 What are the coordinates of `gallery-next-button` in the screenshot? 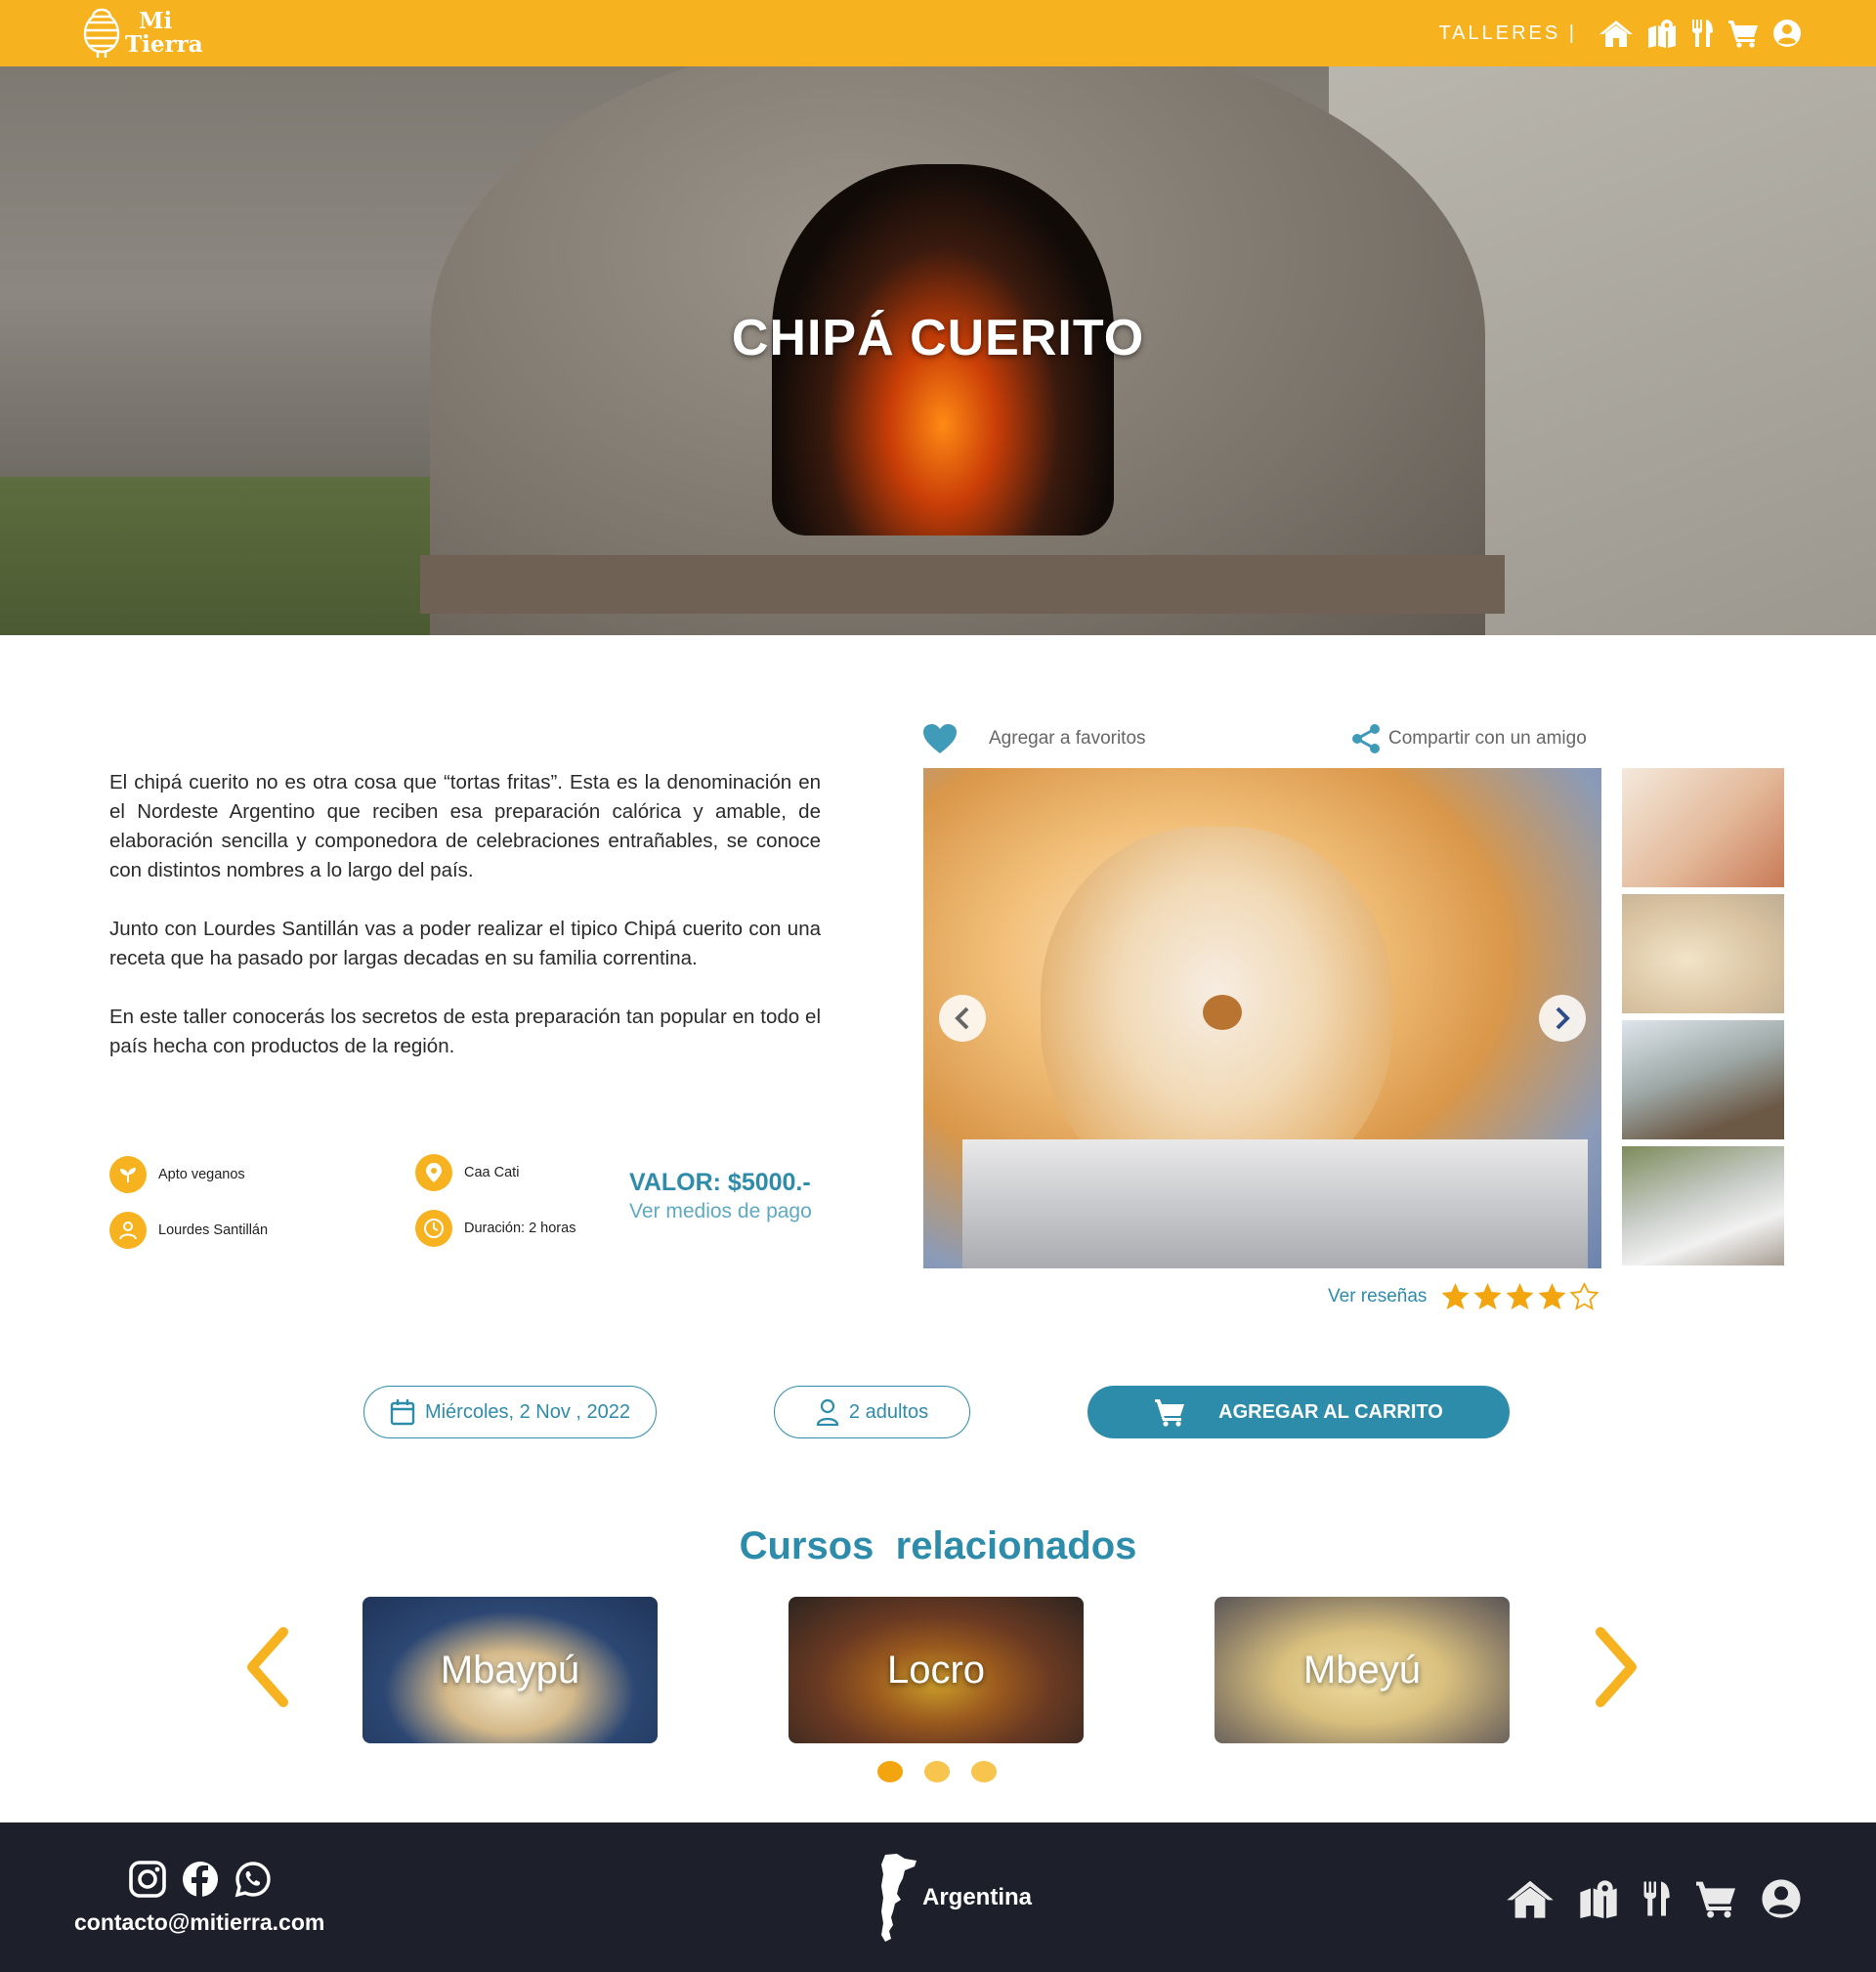 It's located at (1562, 1018).